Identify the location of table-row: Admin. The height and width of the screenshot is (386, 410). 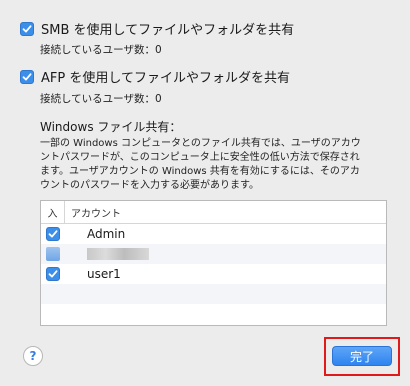
(213, 234).